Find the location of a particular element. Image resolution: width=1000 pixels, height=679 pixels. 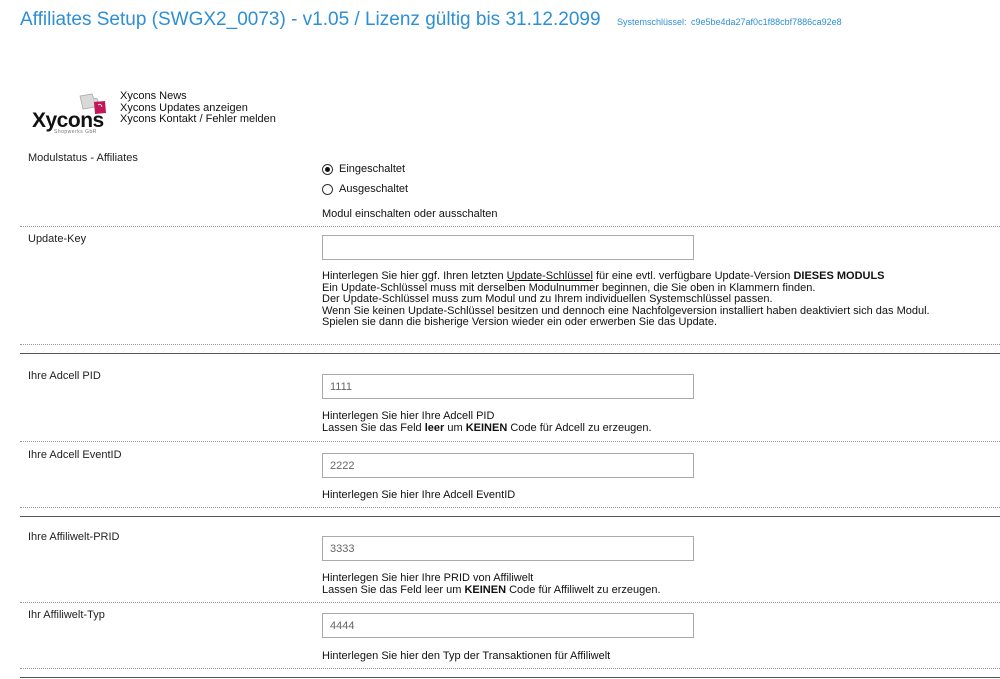

adcell-event-label: Ihre Adcell EventID is located at coordinates (75, 455).